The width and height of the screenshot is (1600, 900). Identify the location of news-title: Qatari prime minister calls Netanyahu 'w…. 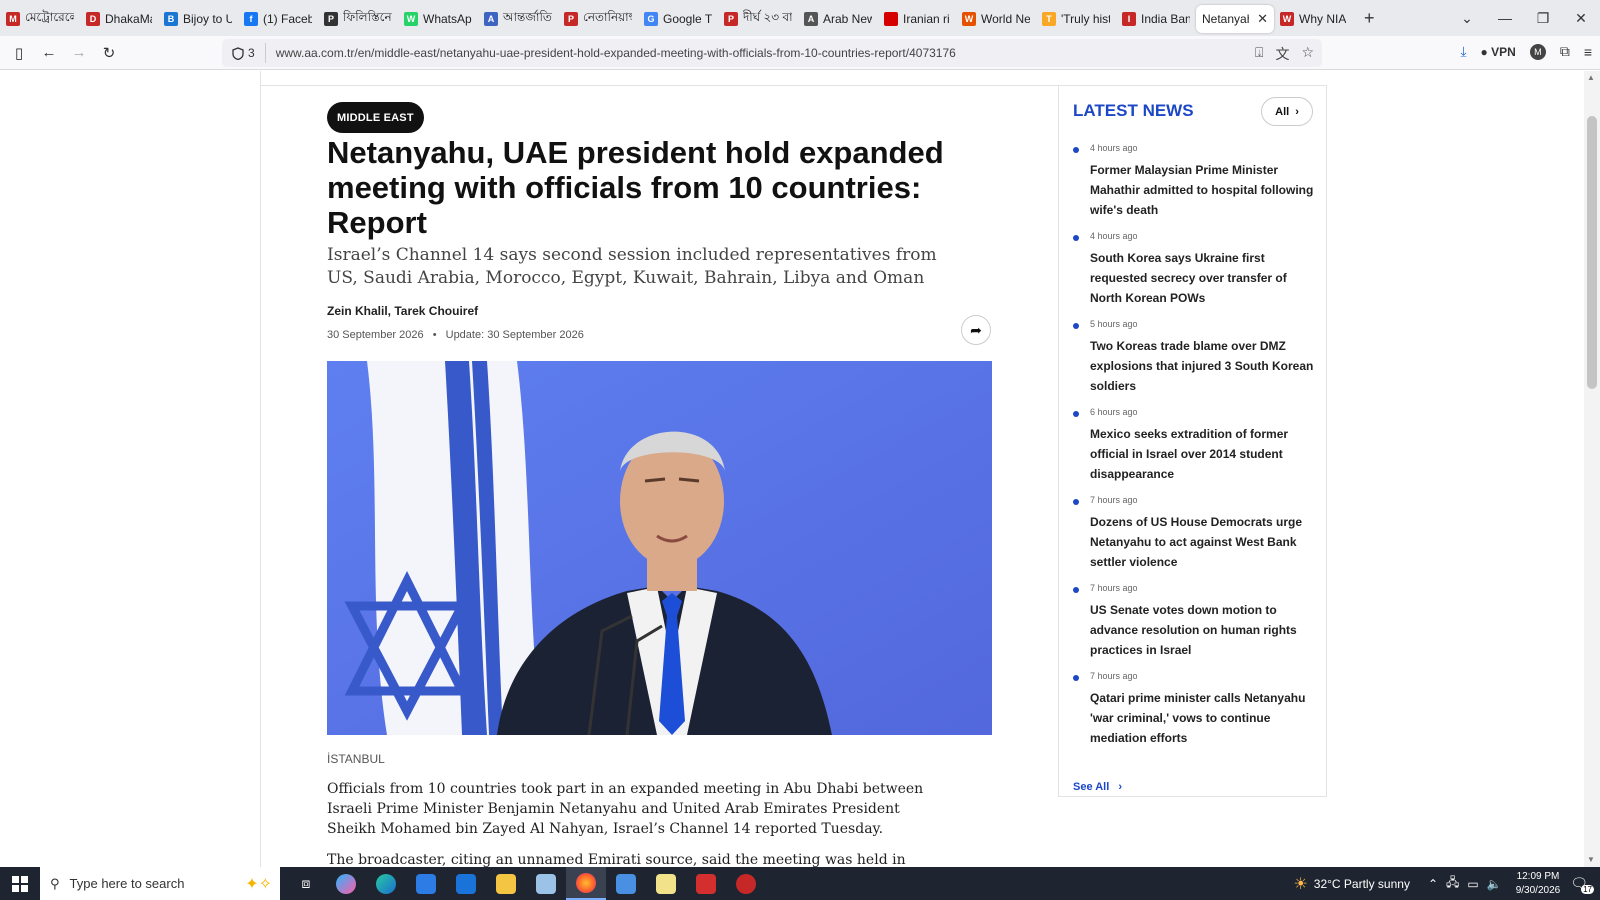
(1204, 718).